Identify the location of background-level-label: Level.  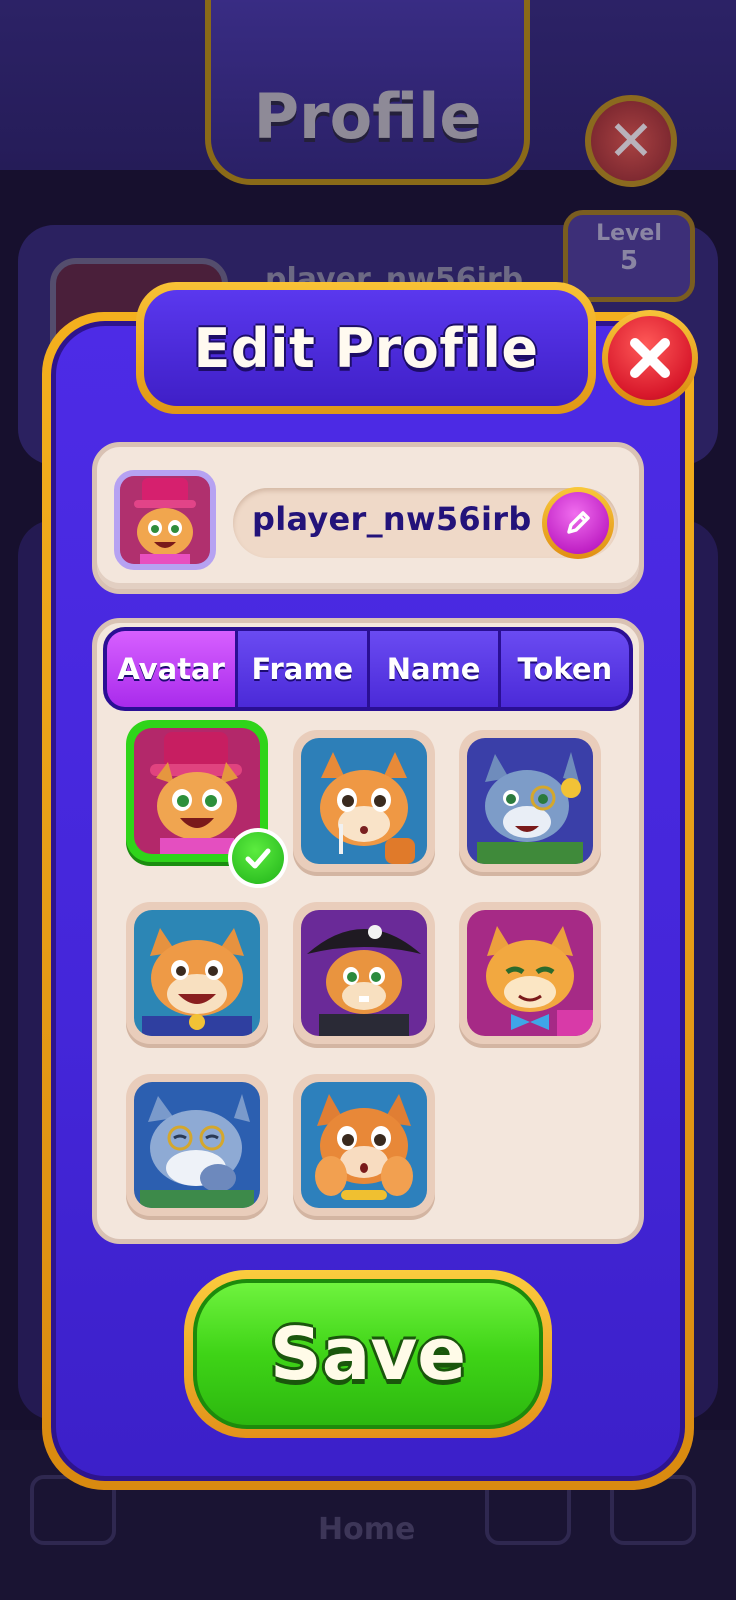
(629, 233).